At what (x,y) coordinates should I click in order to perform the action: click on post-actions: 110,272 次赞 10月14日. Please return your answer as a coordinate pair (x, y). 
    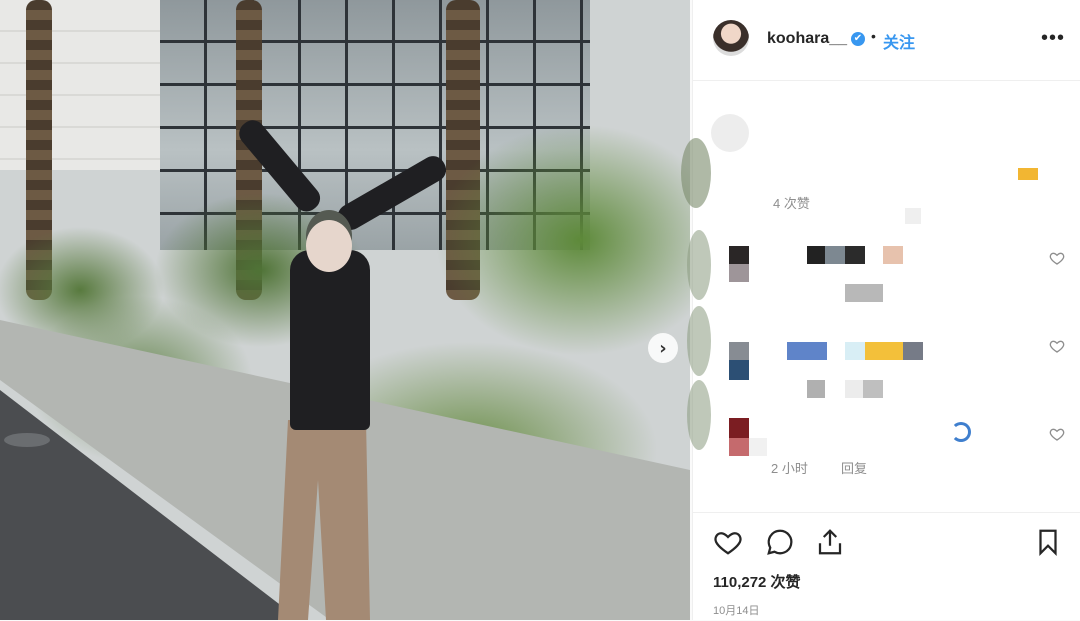
    Looking at the image, I should click on (886, 566).